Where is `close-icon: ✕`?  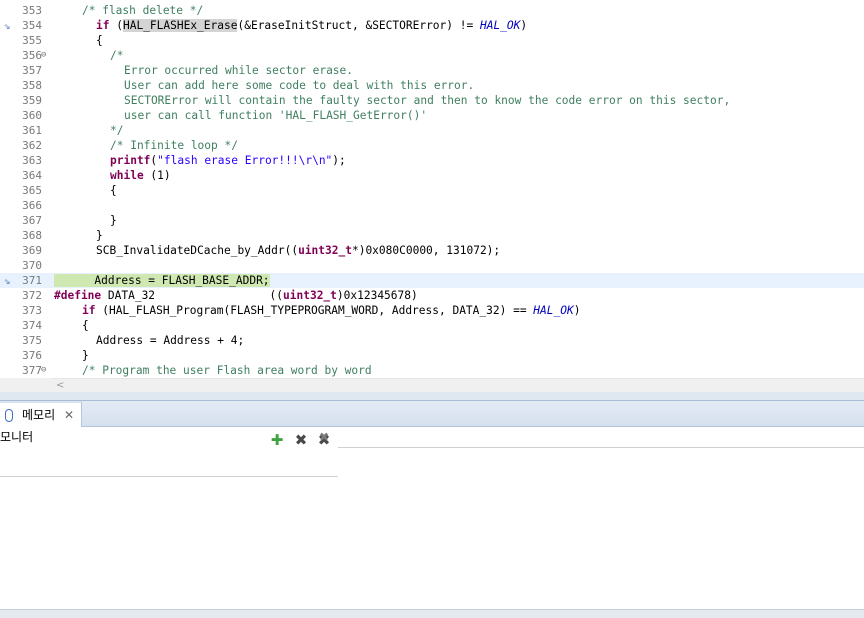 close-icon: ✕ is located at coordinates (69, 415).